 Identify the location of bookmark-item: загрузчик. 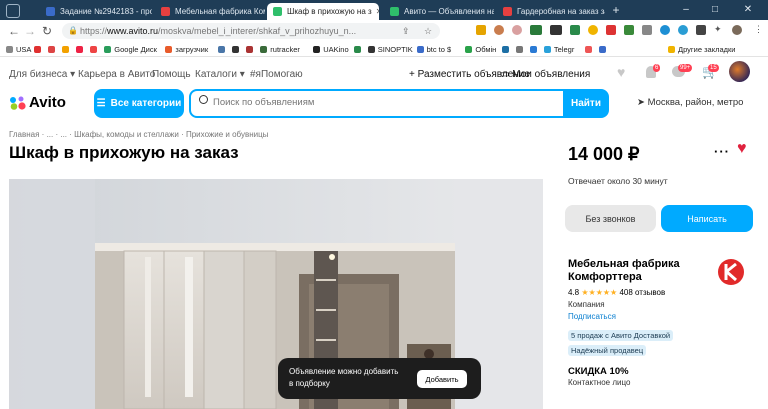
(186, 49).